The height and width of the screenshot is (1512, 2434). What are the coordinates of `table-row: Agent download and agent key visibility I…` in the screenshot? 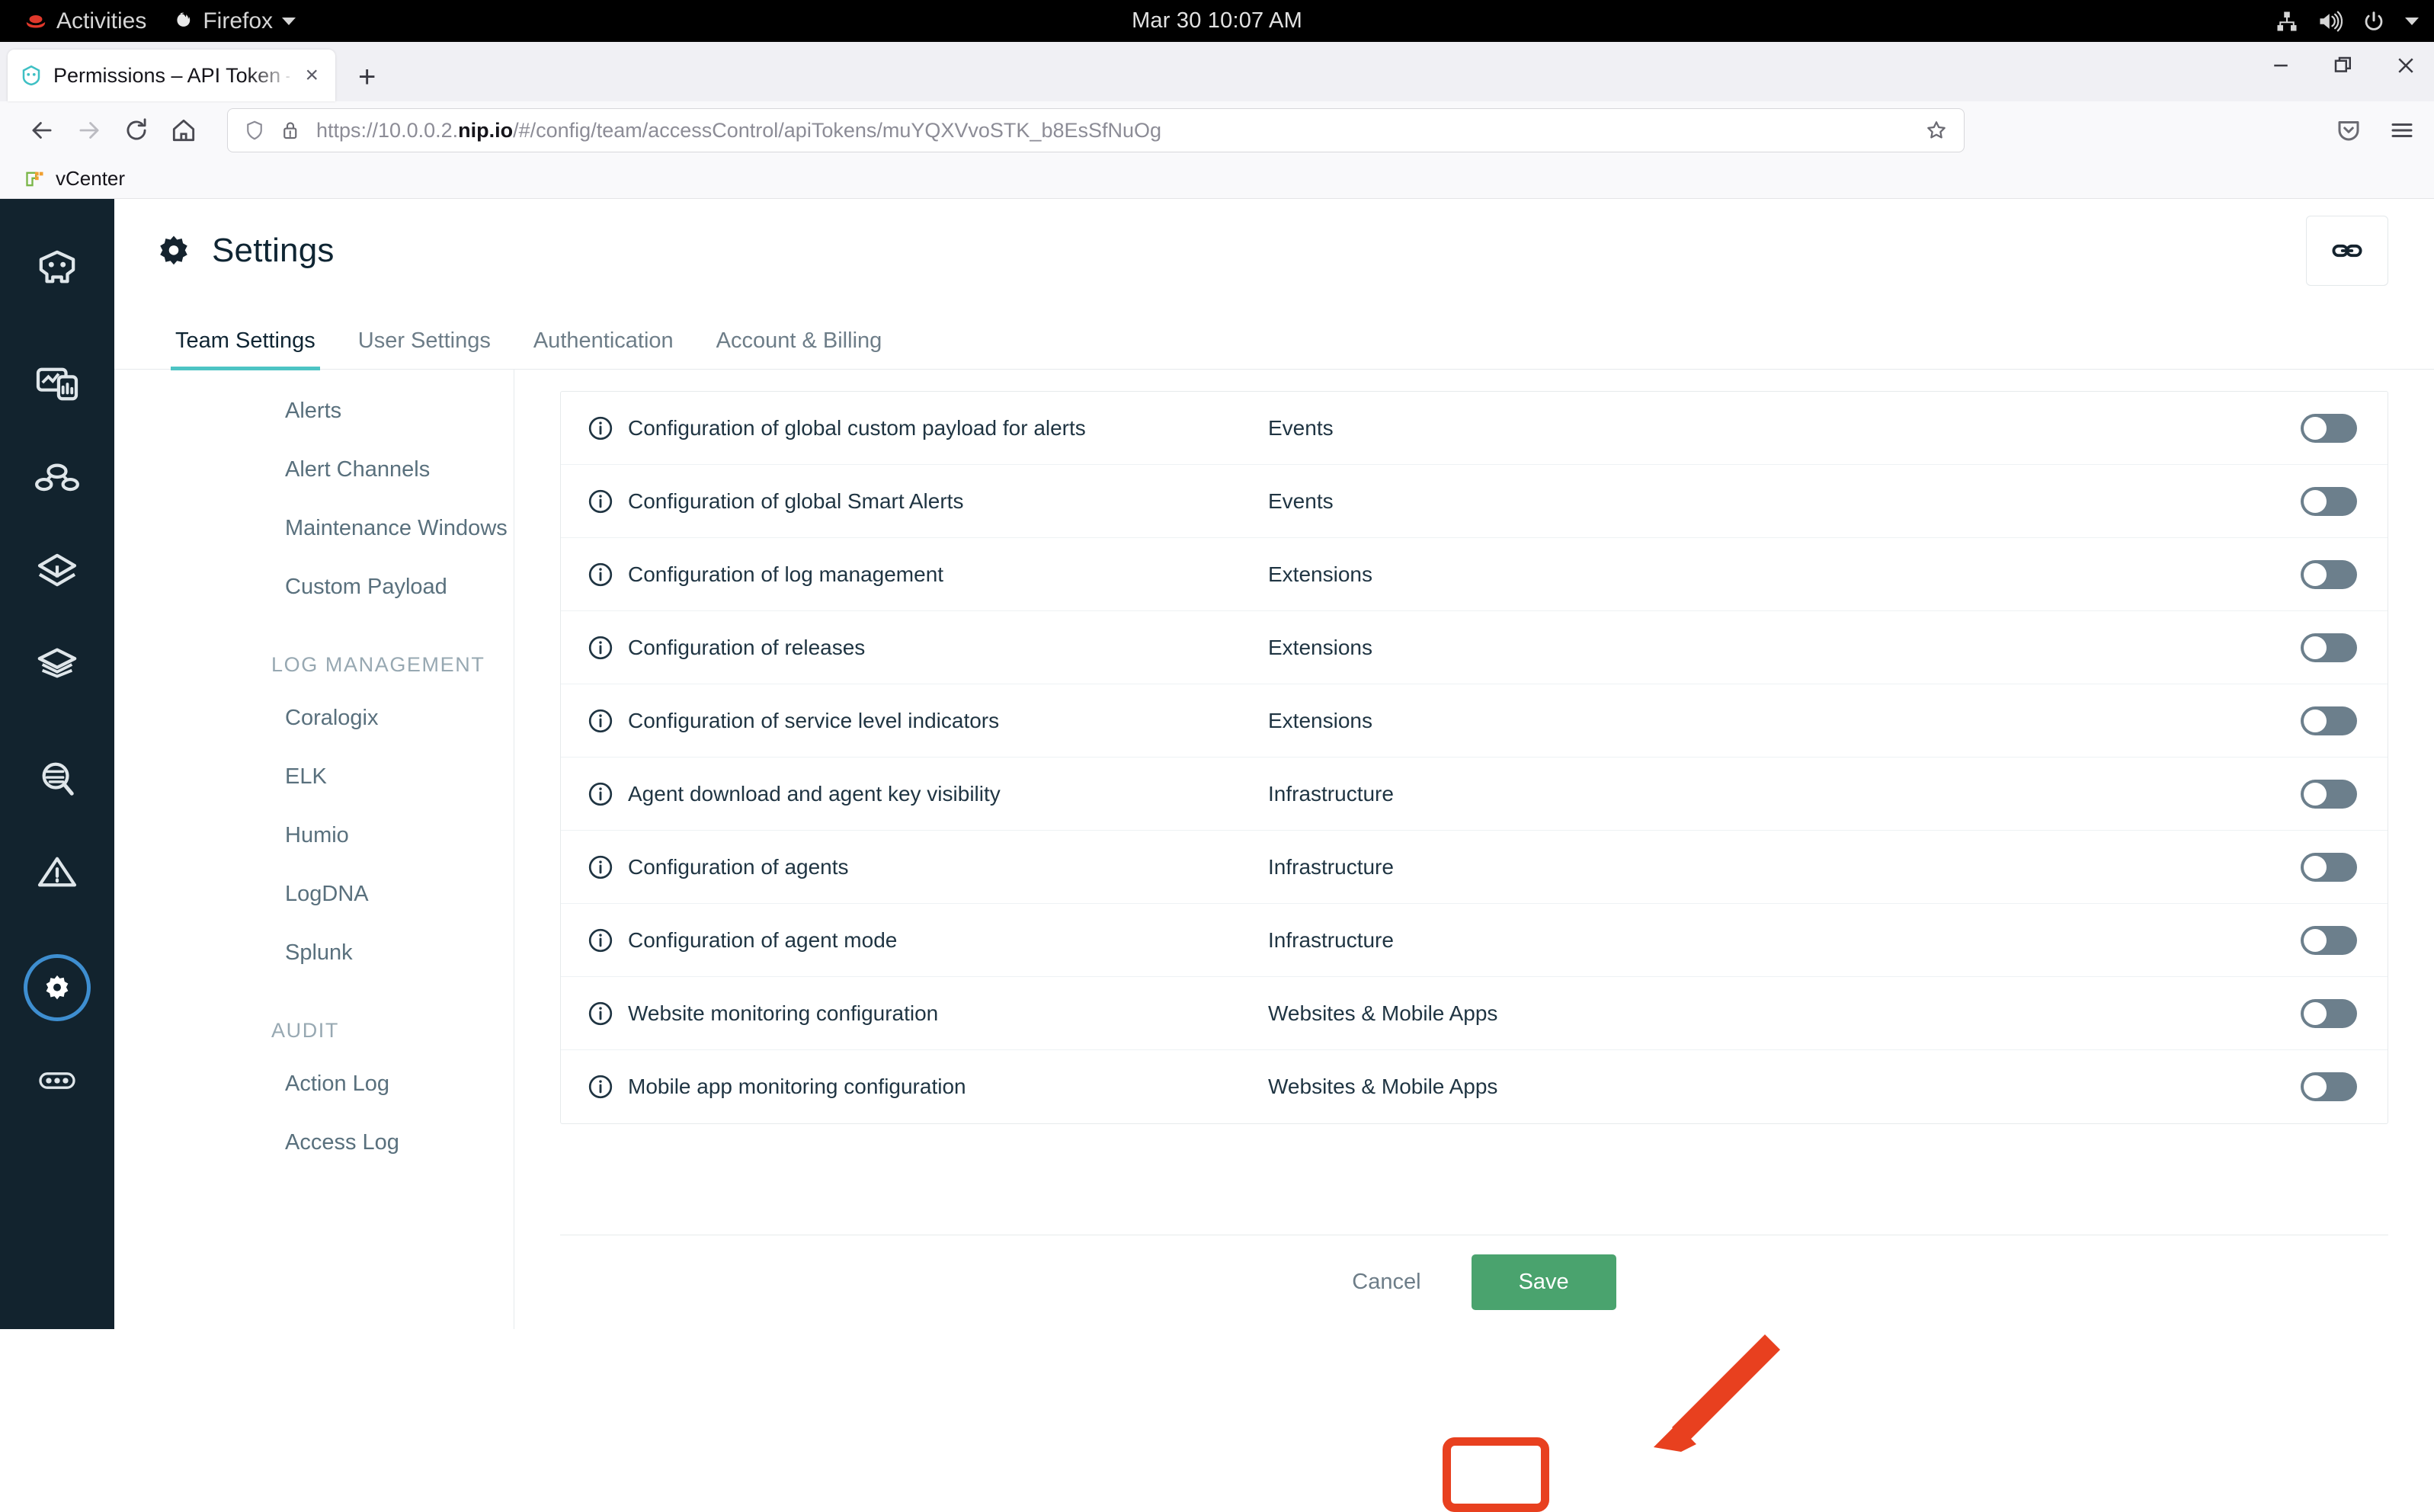 It's located at (1474, 794).